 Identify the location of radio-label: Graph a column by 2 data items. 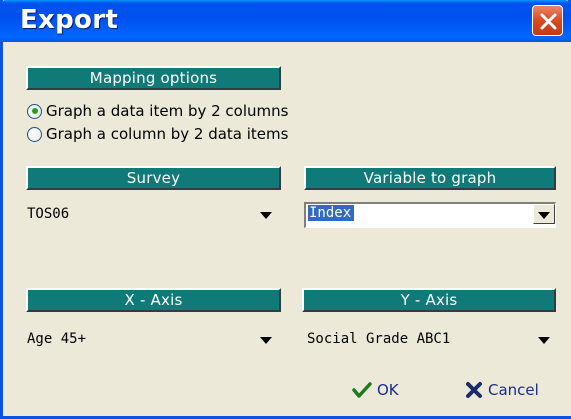
(167, 134).